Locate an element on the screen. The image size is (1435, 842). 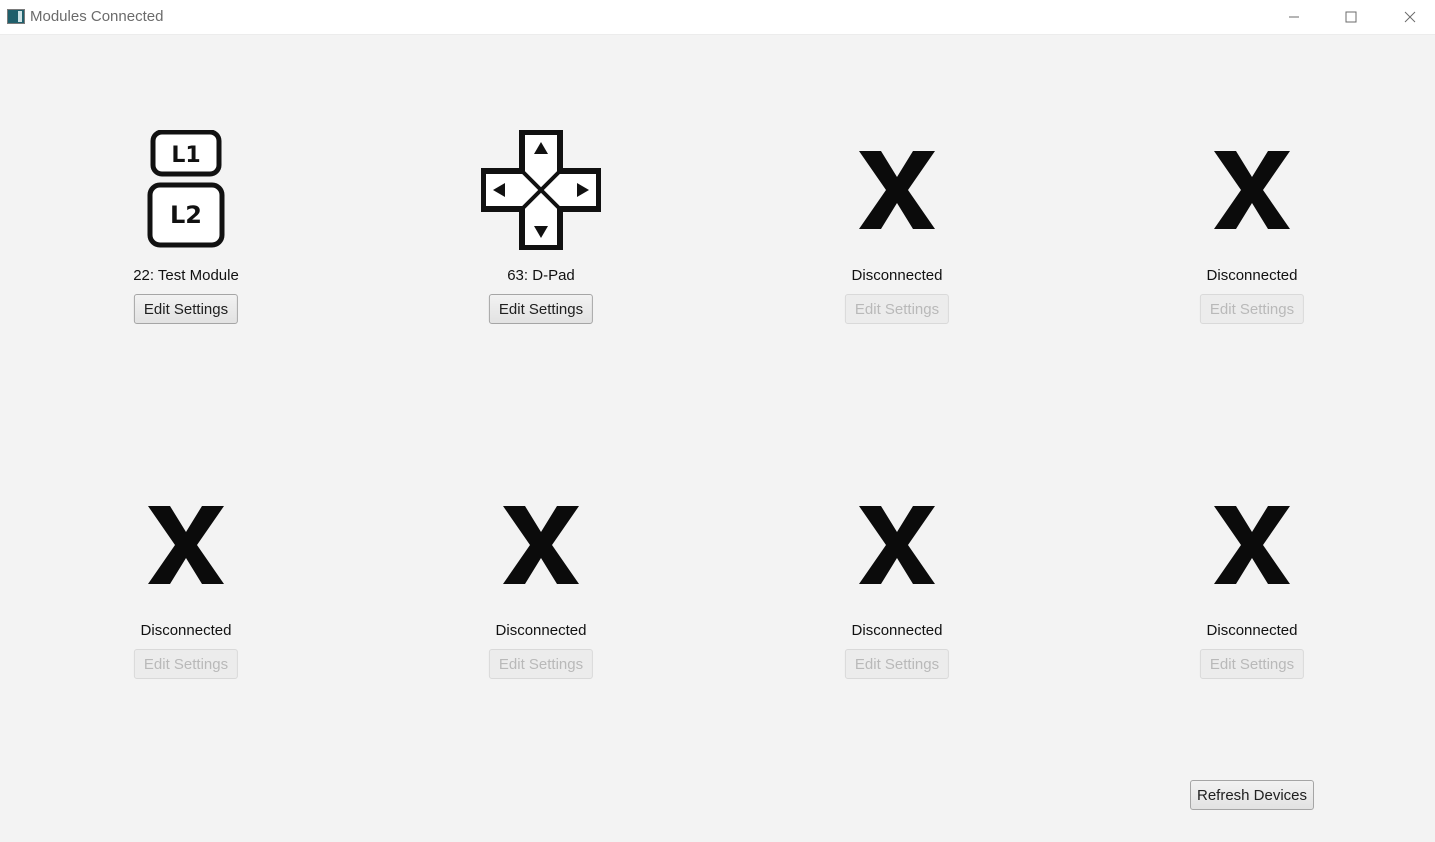
module-slot-3: Disconnected Edit Settings is located at coordinates (897, 230).